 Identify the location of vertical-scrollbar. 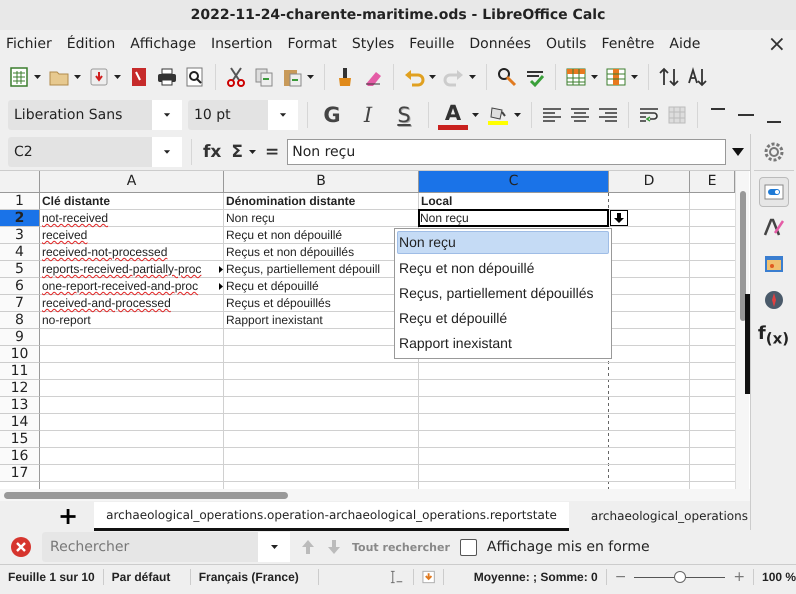
(742, 330).